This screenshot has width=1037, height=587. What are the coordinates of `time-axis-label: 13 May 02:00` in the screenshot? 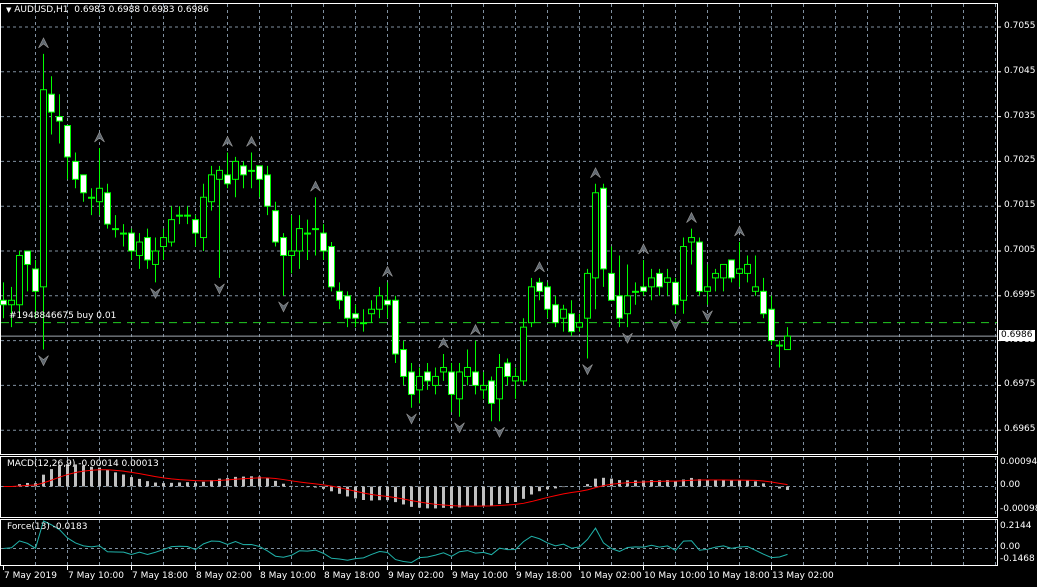 It's located at (803, 576).